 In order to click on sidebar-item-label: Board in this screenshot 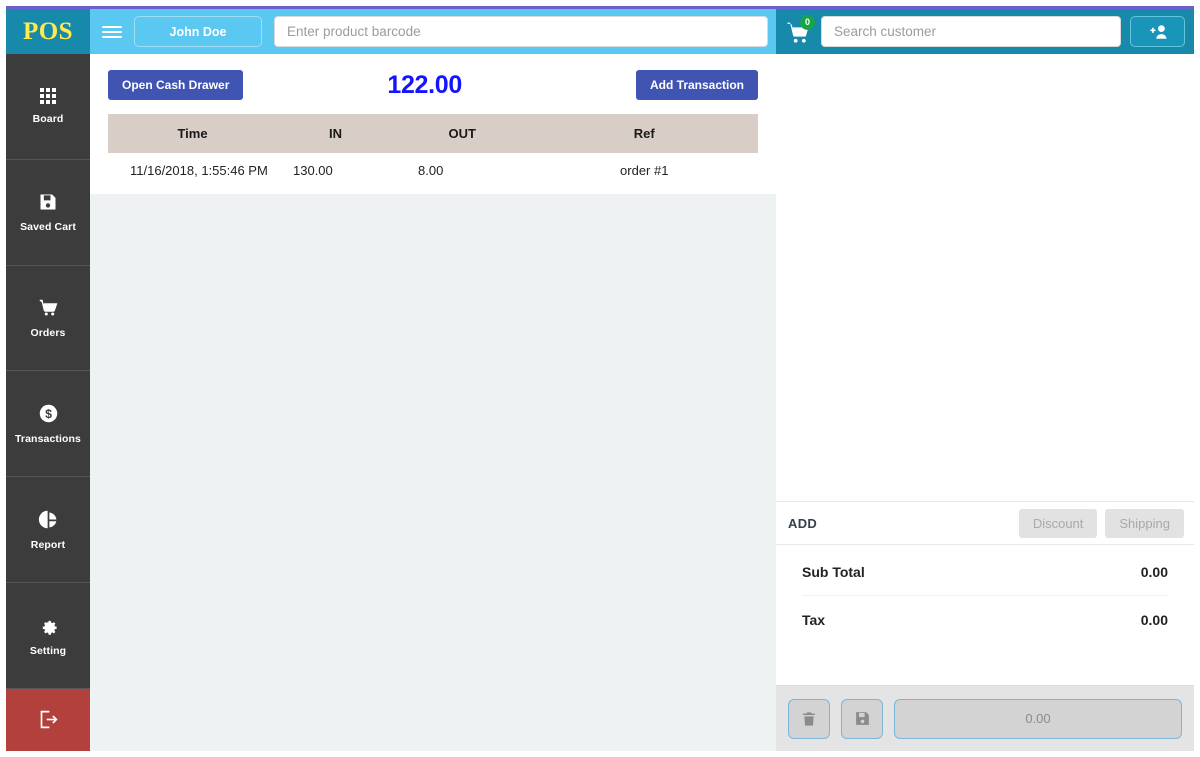, I will do `click(48, 118)`.